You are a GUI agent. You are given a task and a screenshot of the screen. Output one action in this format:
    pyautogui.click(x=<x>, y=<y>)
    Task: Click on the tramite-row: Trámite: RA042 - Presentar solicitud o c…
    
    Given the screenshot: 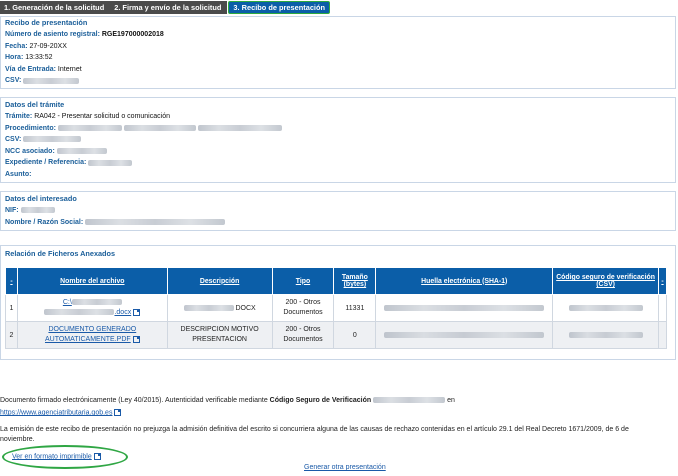 What is the action you would take?
    pyautogui.click(x=338, y=117)
    